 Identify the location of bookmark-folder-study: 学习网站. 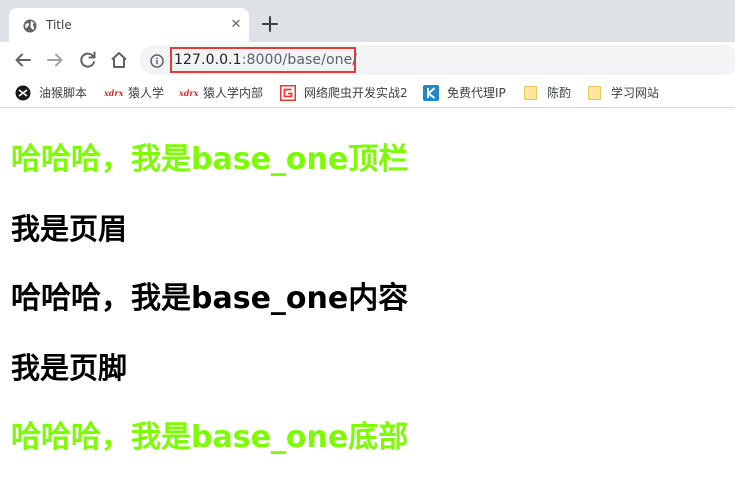
(623, 93).